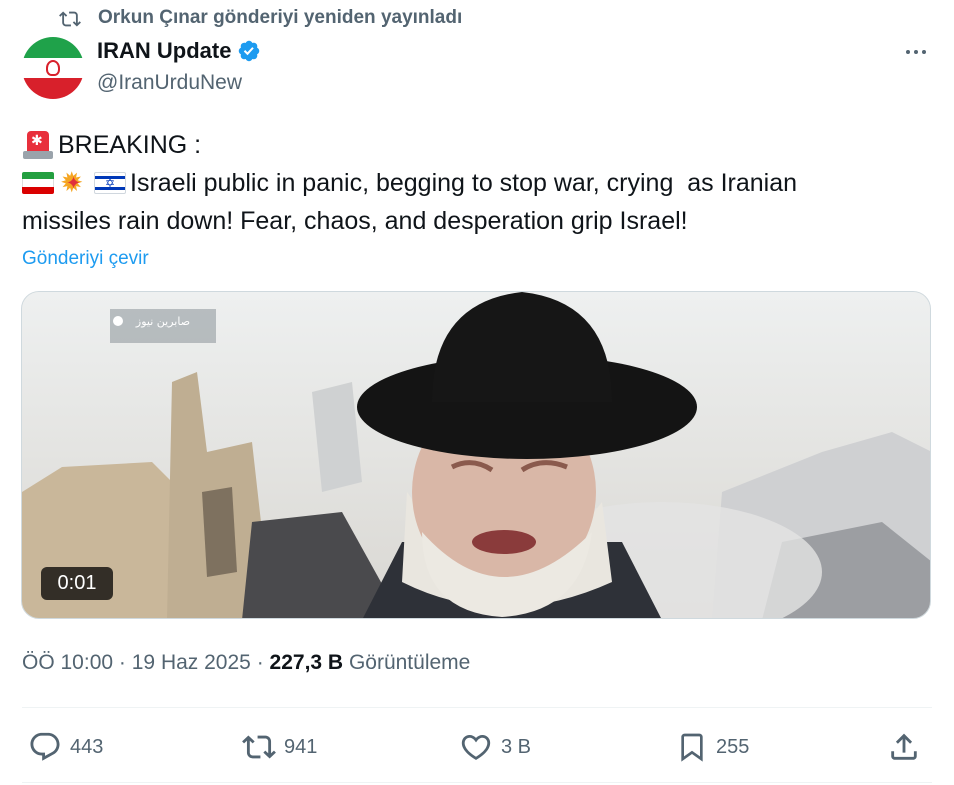  What do you see at coordinates (38, 145) in the screenshot?
I see `siren-emoji: ✱` at bounding box center [38, 145].